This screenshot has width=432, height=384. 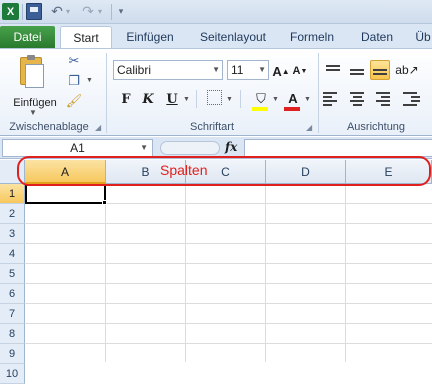 I want to click on italic-button: K, so click(x=148, y=99).